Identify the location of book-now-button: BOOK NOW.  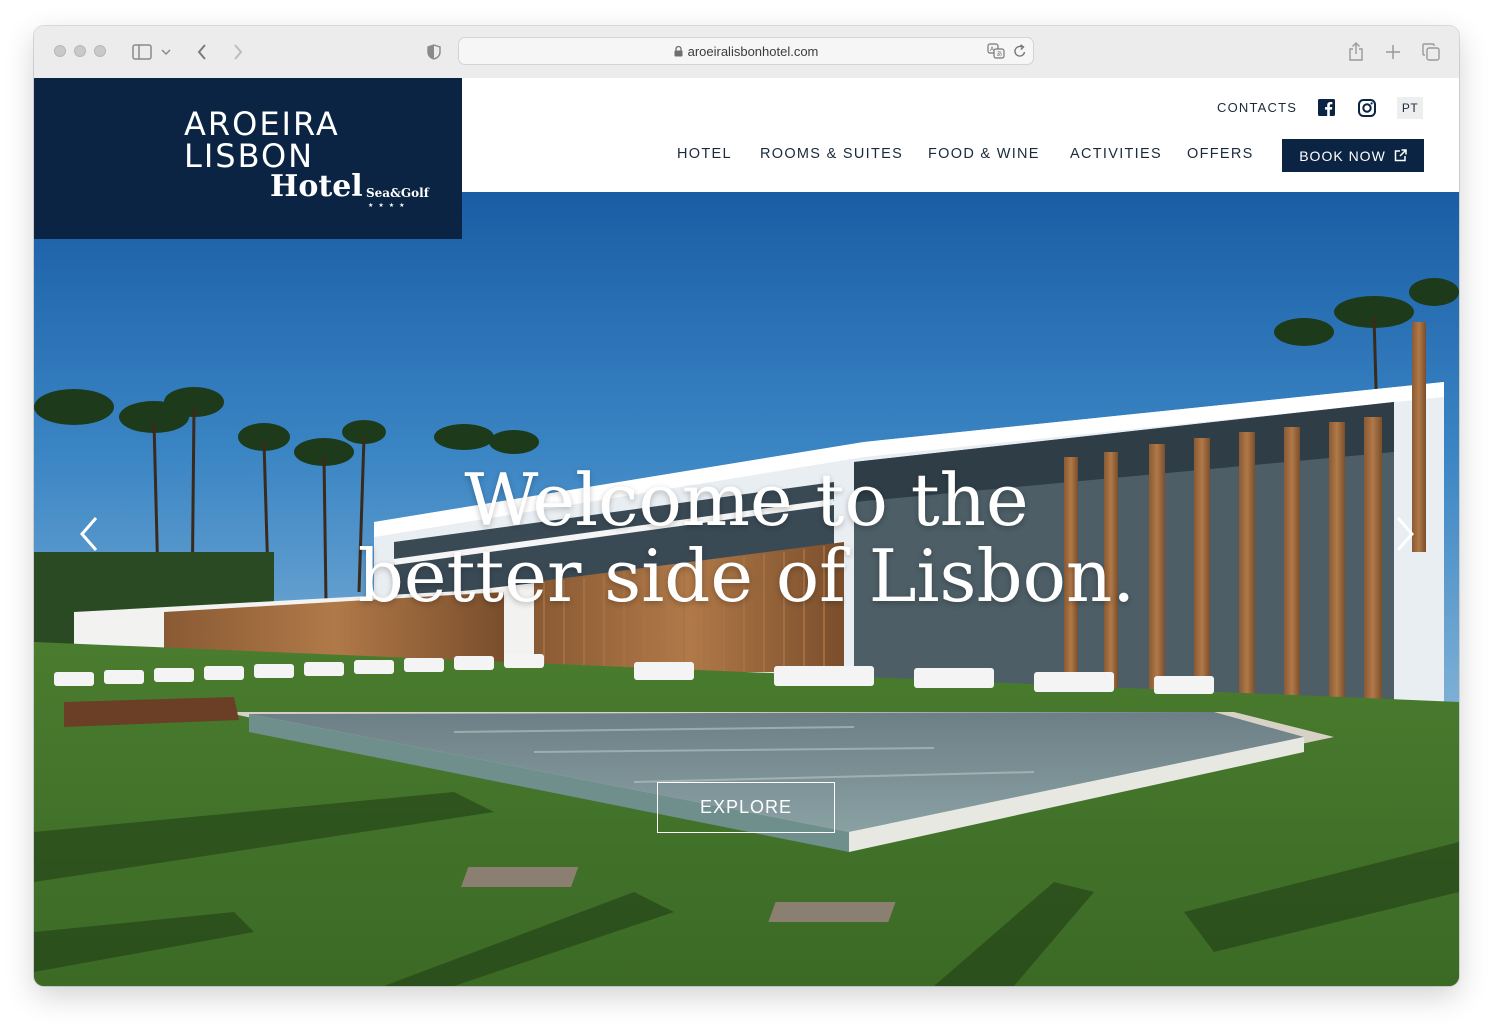
(1353, 155).